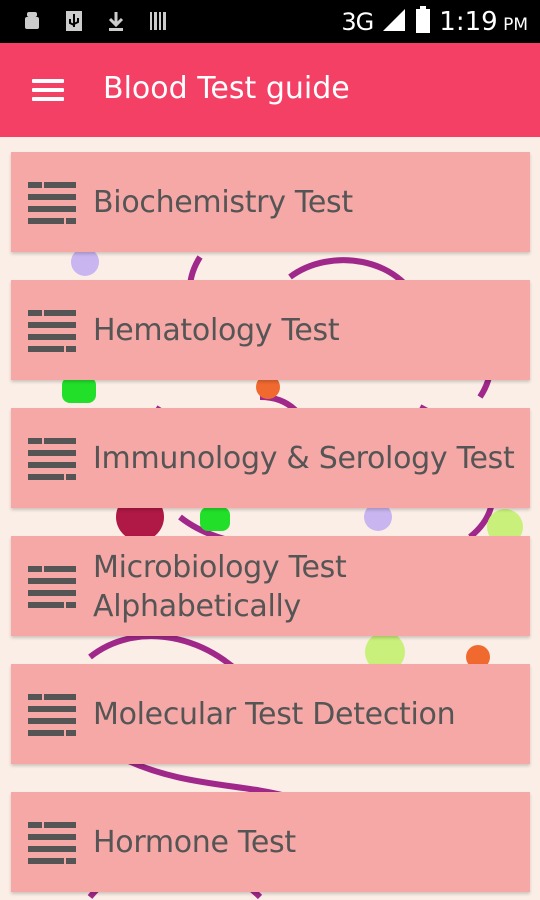 Image resolution: width=540 pixels, height=900 pixels. I want to click on menu-item-label: Molecular Test Detection, so click(274, 714).